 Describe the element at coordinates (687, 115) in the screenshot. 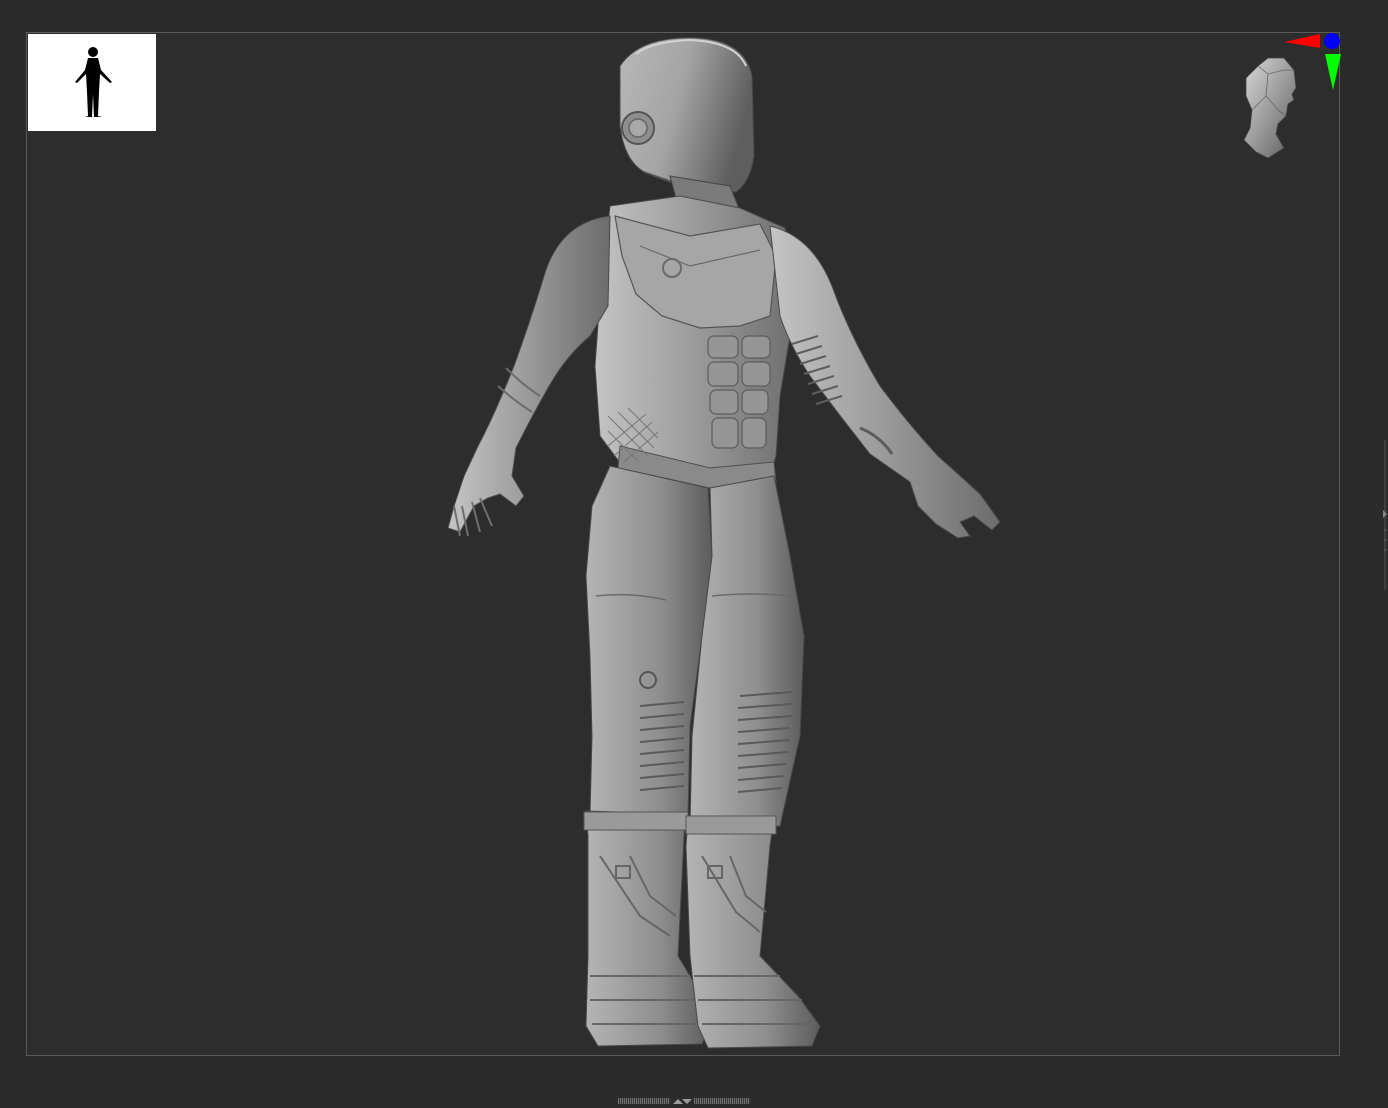

I see `helmet` at that location.